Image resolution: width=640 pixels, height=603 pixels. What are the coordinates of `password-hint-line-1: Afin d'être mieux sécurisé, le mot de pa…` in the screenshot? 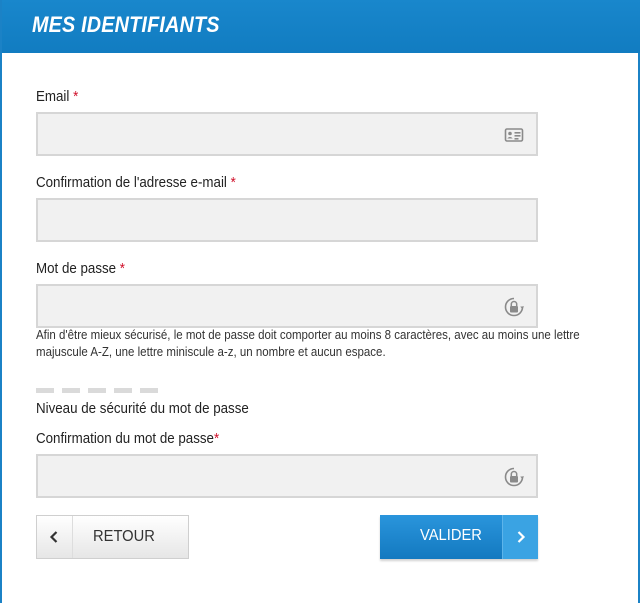 It's located at (308, 335).